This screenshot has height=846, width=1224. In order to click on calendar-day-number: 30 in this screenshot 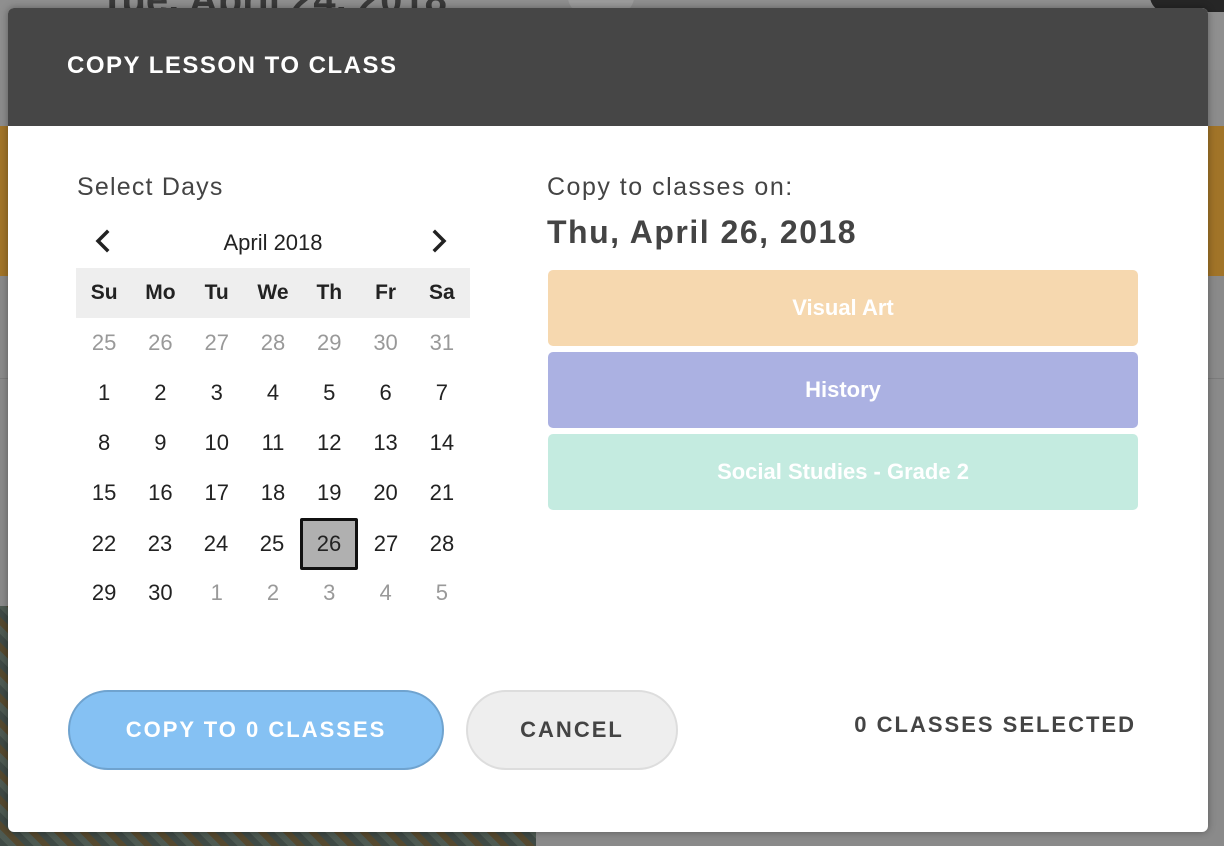, I will do `click(385, 342)`.